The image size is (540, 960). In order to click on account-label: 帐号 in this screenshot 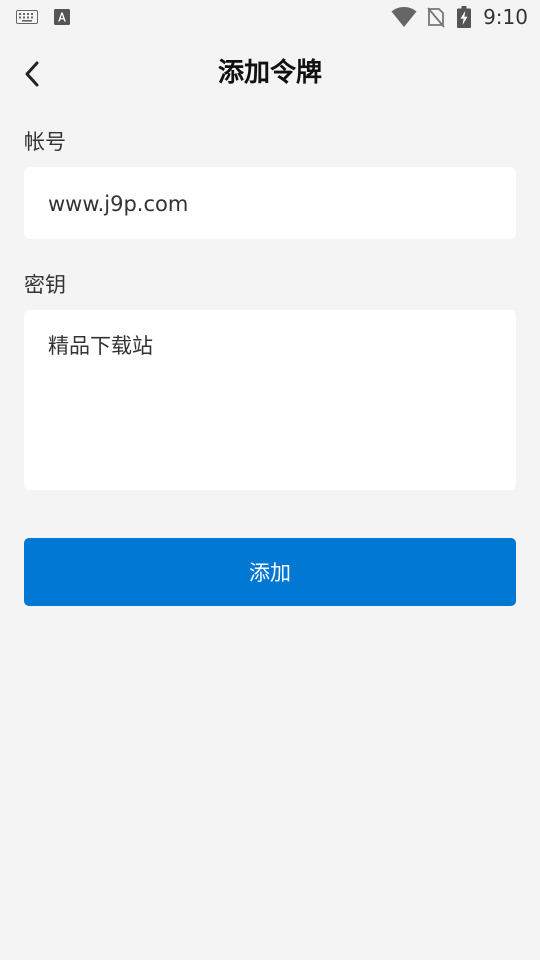, I will do `click(45, 142)`.